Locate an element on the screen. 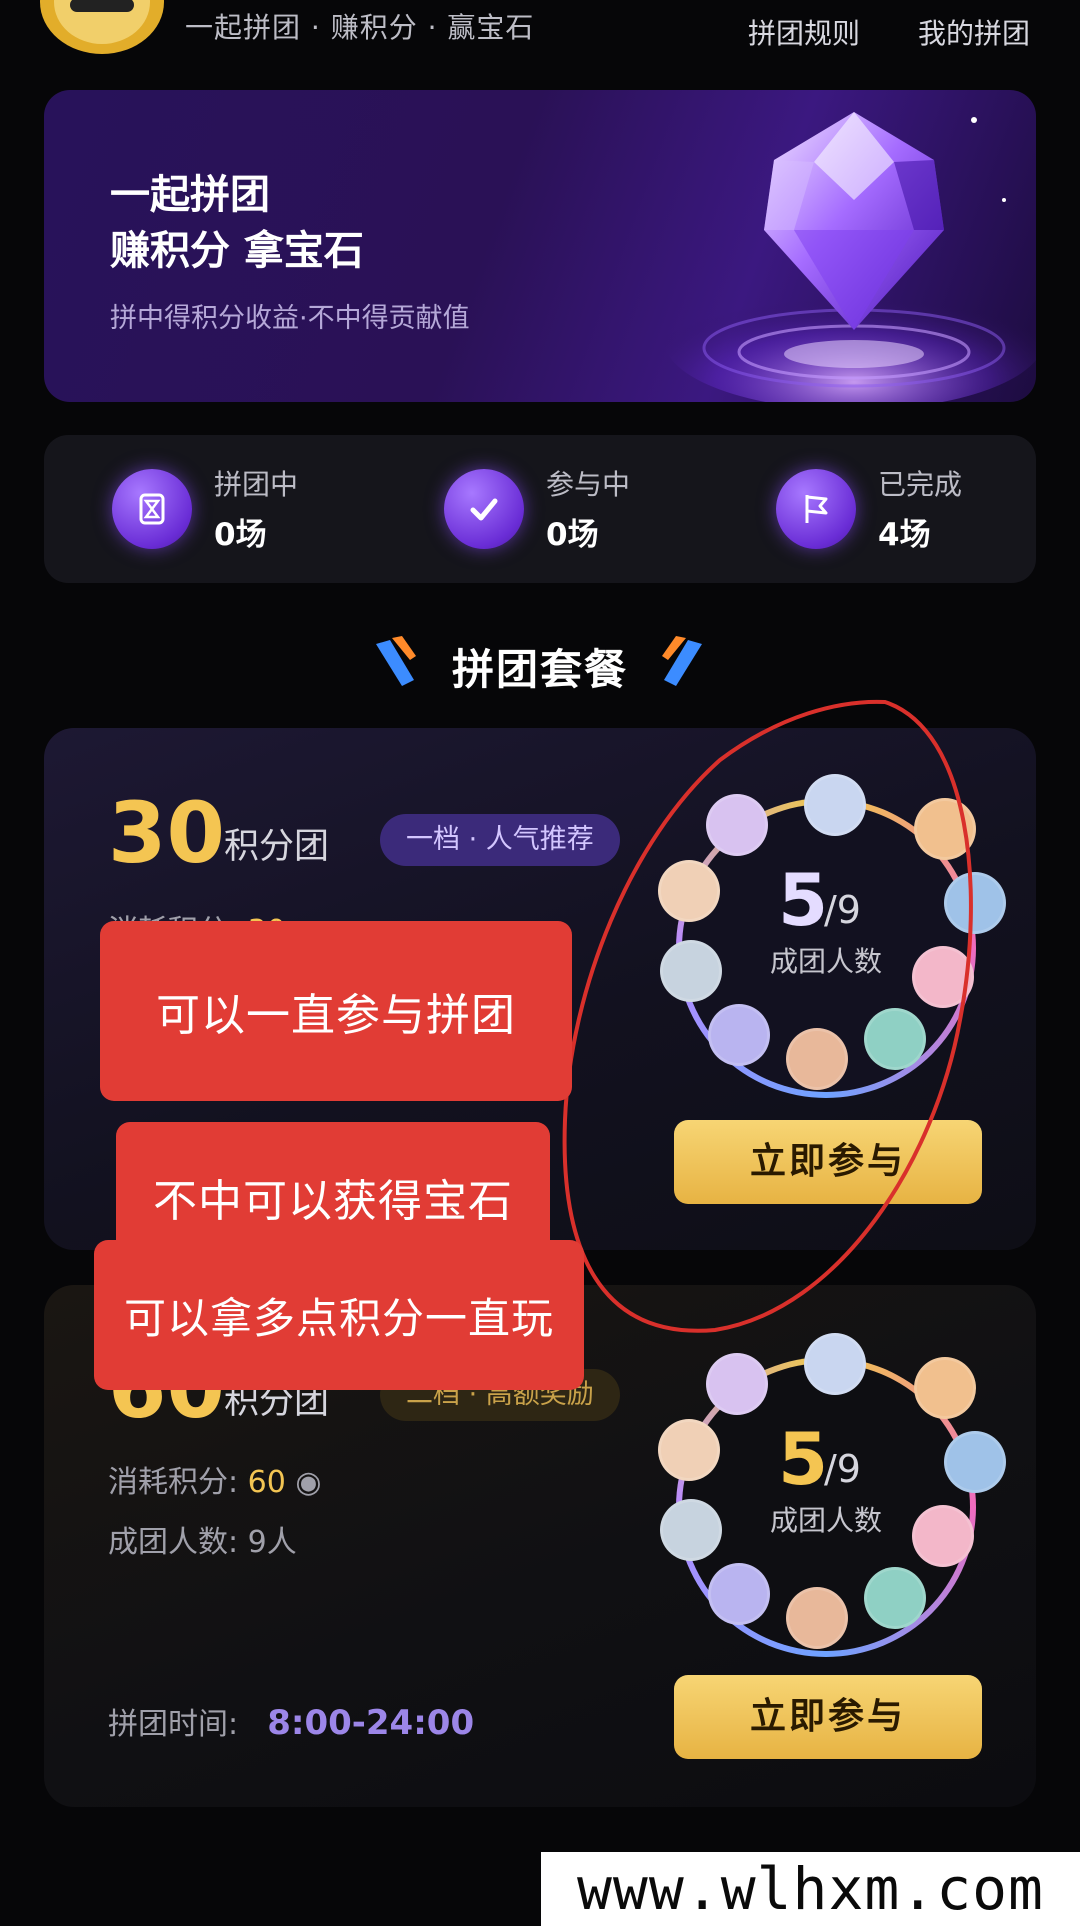 This screenshot has height=1926, width=1080. section-right-deco-icon is located at coordinates (682, 661).